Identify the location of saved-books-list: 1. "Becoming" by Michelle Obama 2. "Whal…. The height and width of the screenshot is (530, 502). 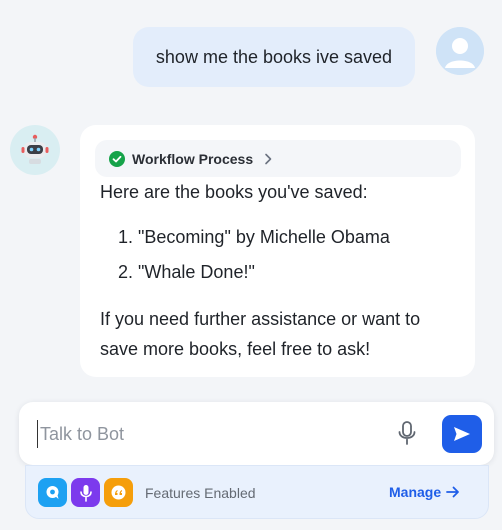
(254, 259).